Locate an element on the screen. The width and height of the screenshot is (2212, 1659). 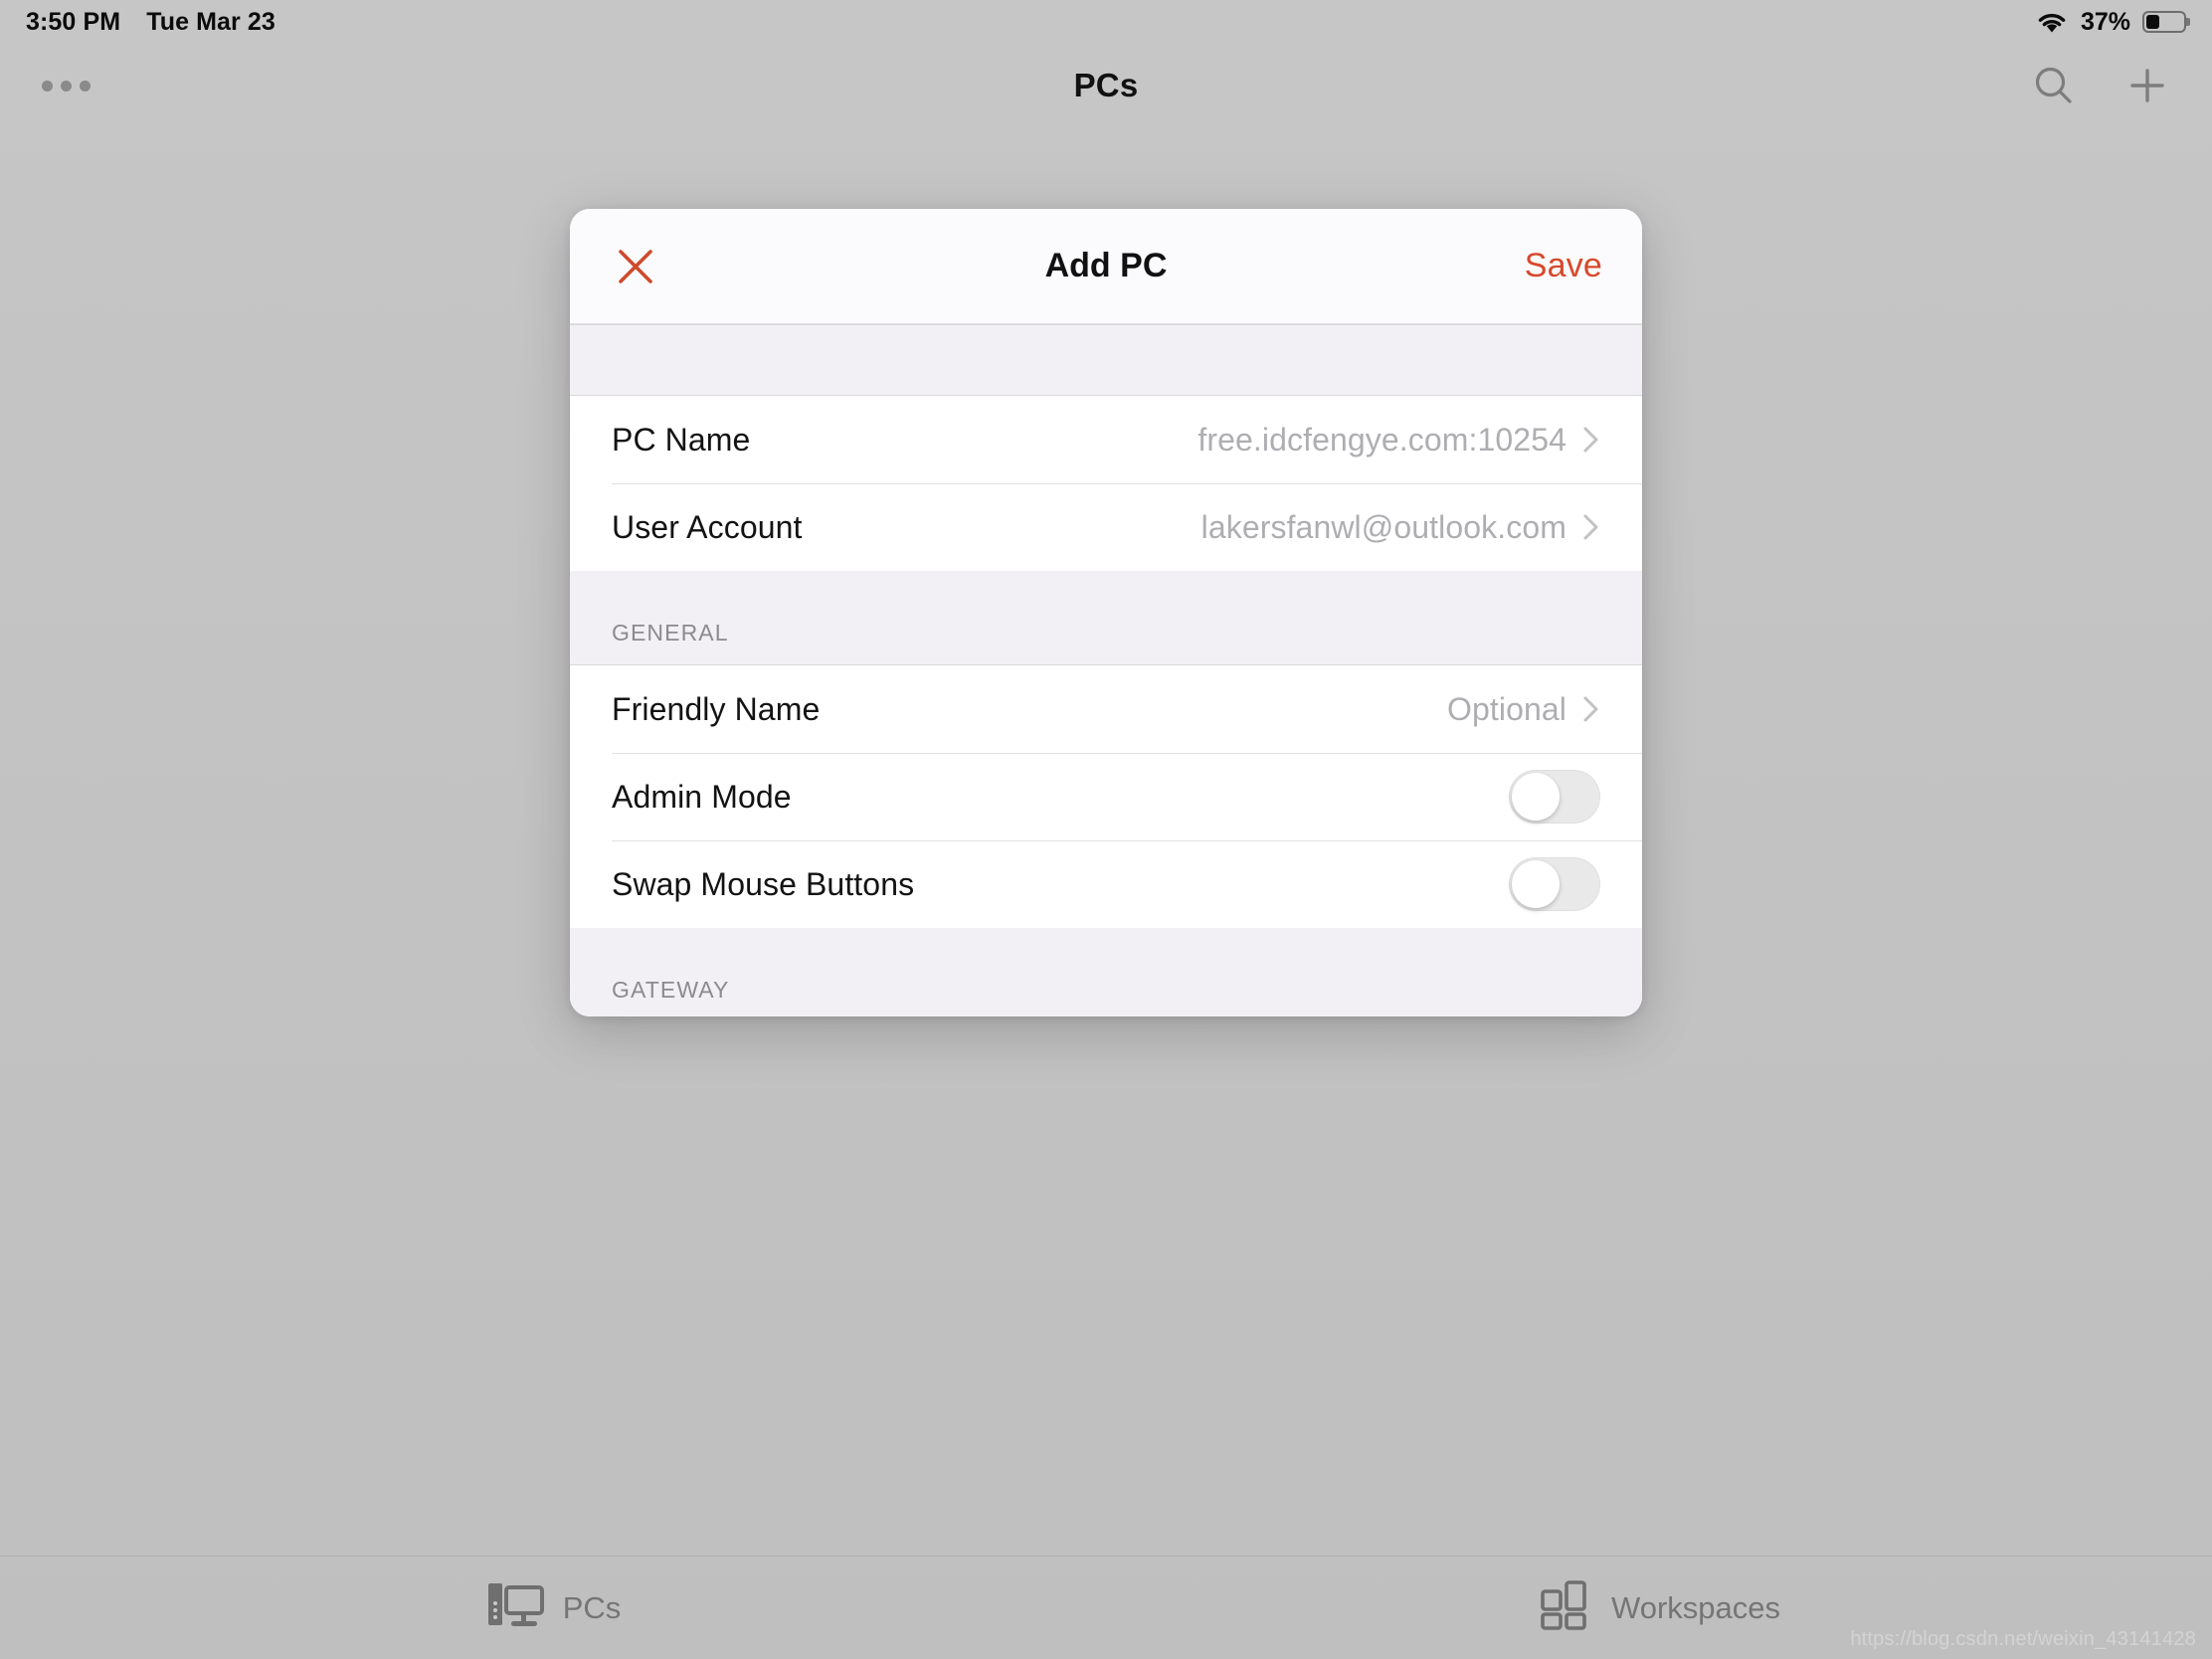
status-bar-left: 3:50 PM Tue Mar 23 is located at coordinates (151, 22).